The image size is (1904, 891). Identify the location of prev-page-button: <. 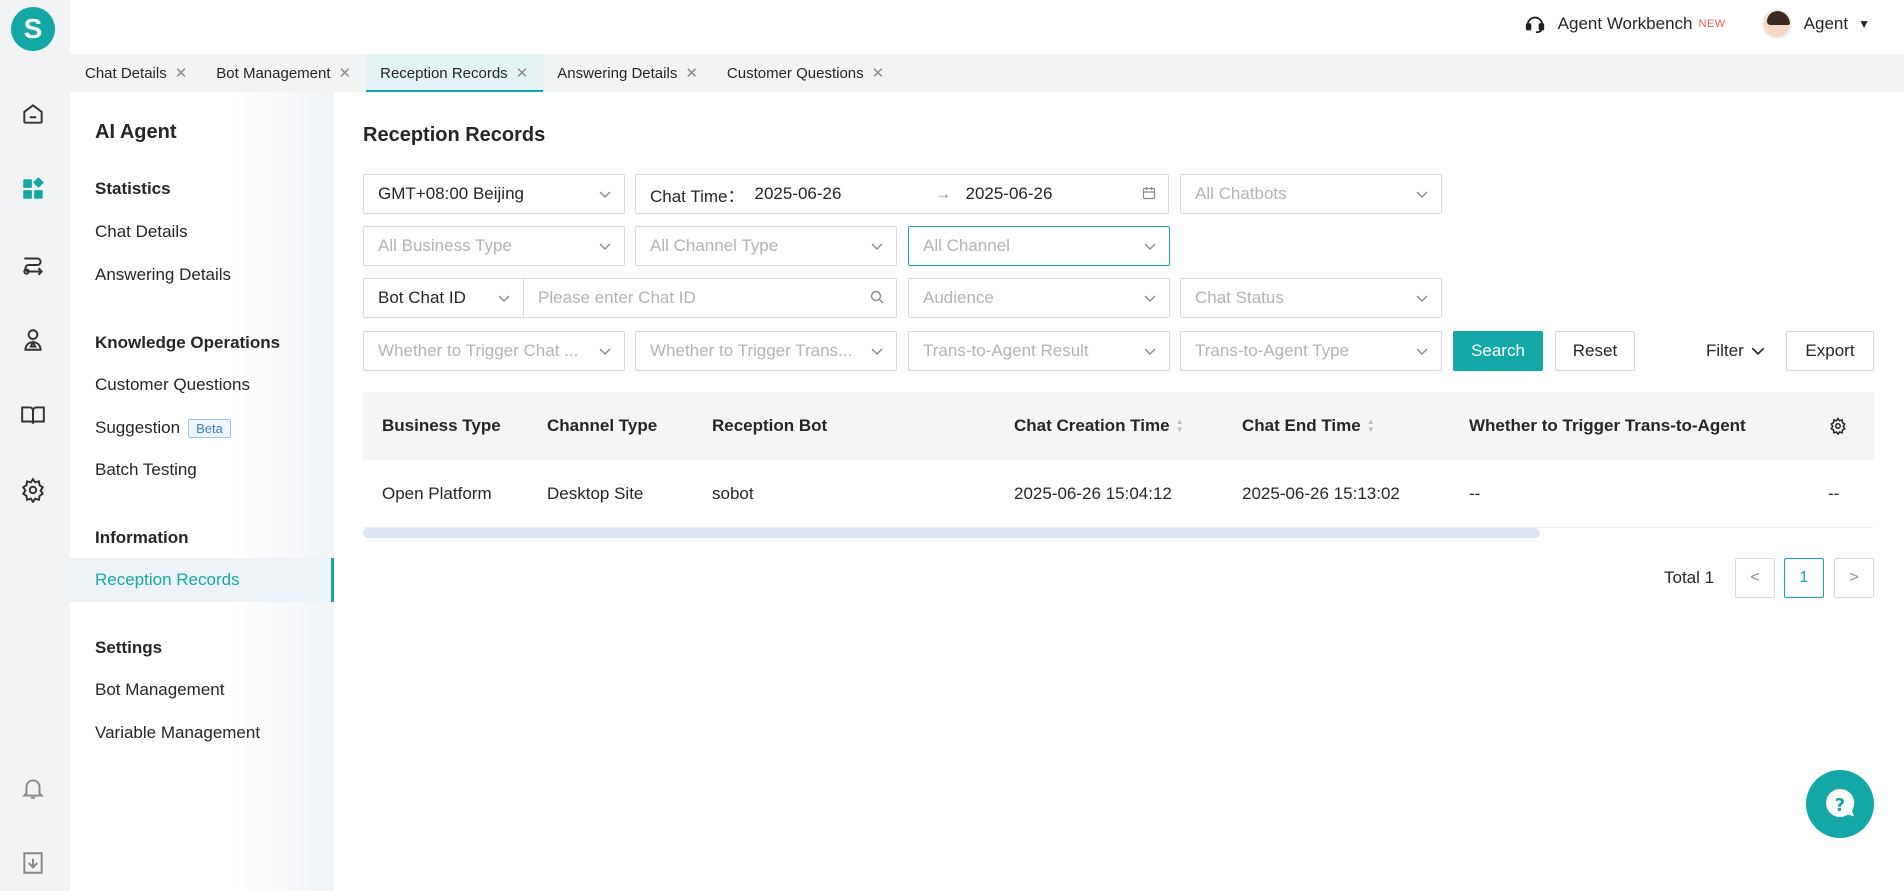
(1755, 578).